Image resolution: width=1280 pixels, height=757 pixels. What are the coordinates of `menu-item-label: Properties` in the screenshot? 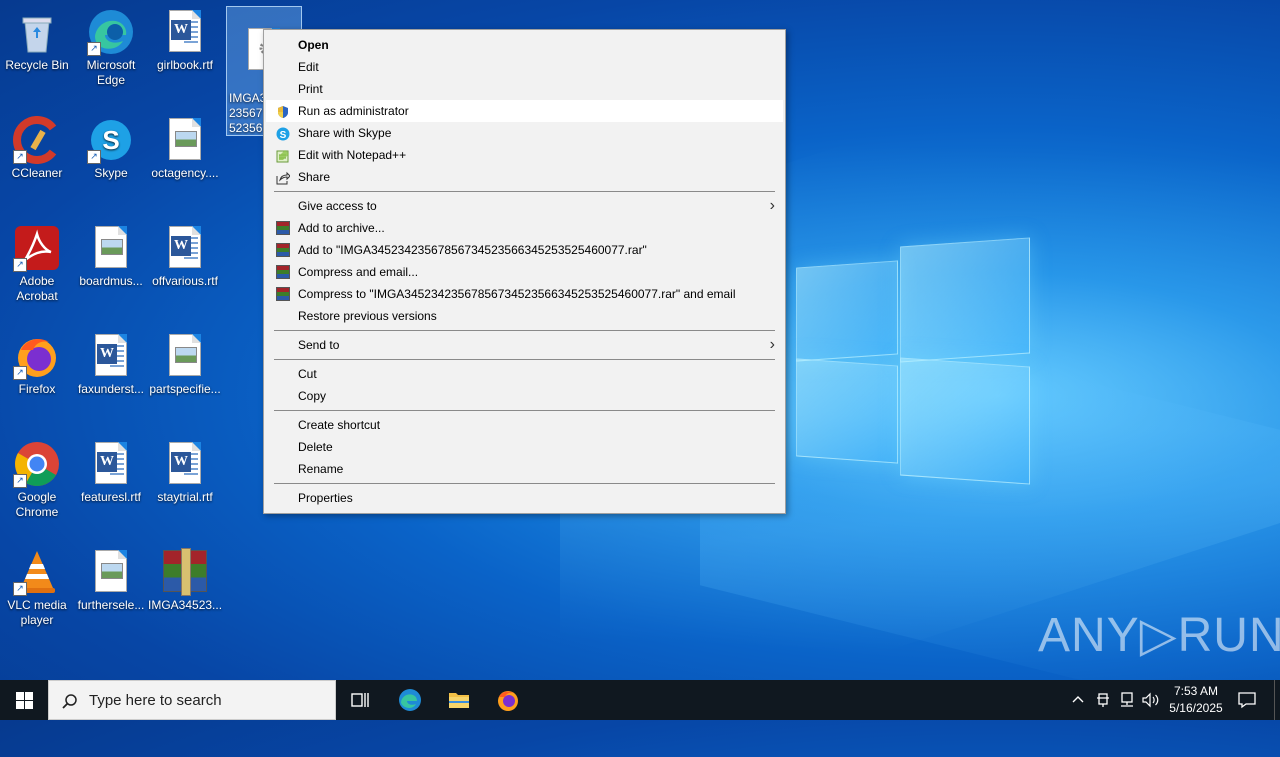 It's located at (325, 498).